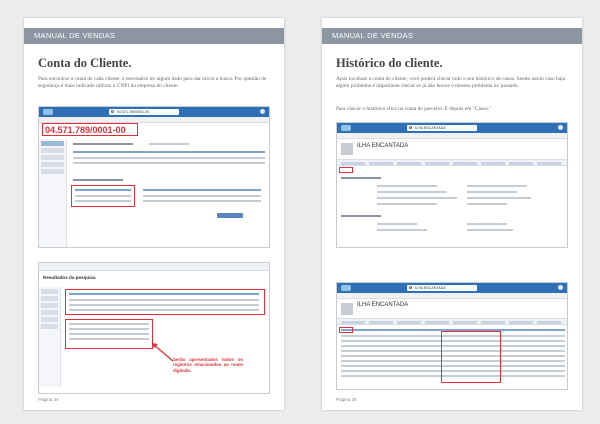  I want to click on screenshot-cases-list: ILHA ENCANTADA ILHA ENCANTADA, so click(452, 336).